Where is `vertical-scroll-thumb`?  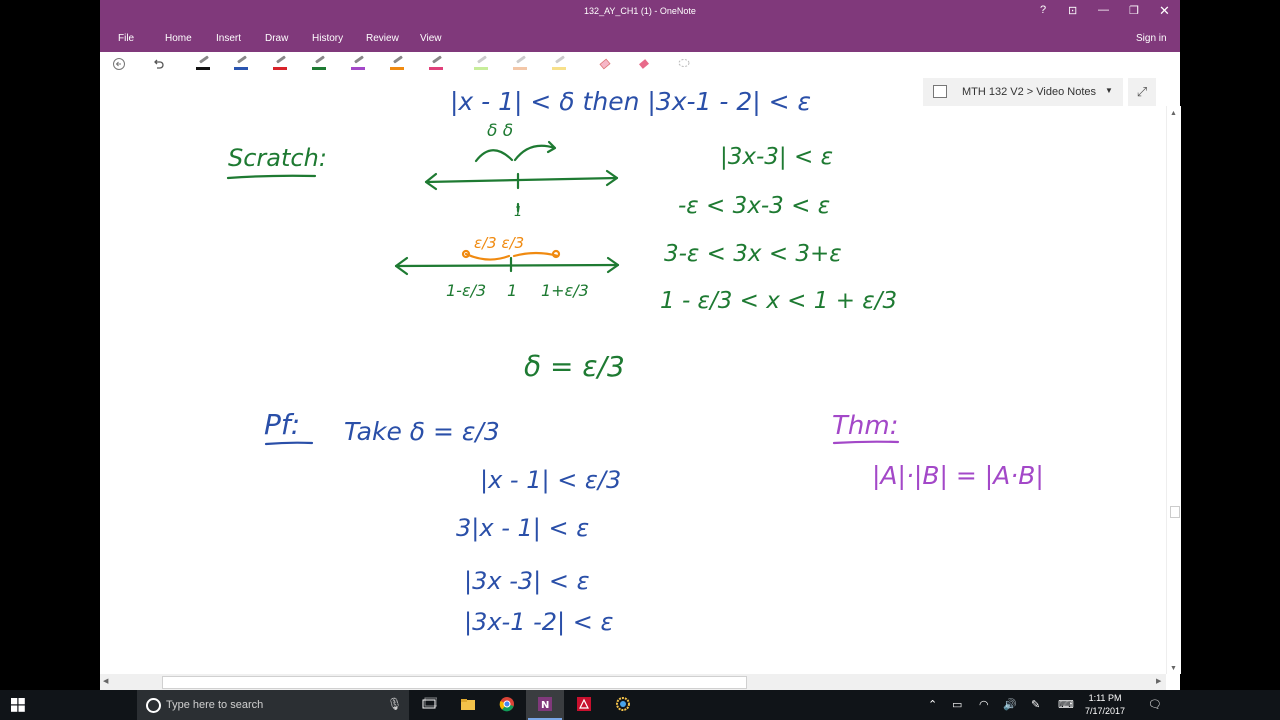 vertical-scroll-thumb is located at coordinates (1175, 512).